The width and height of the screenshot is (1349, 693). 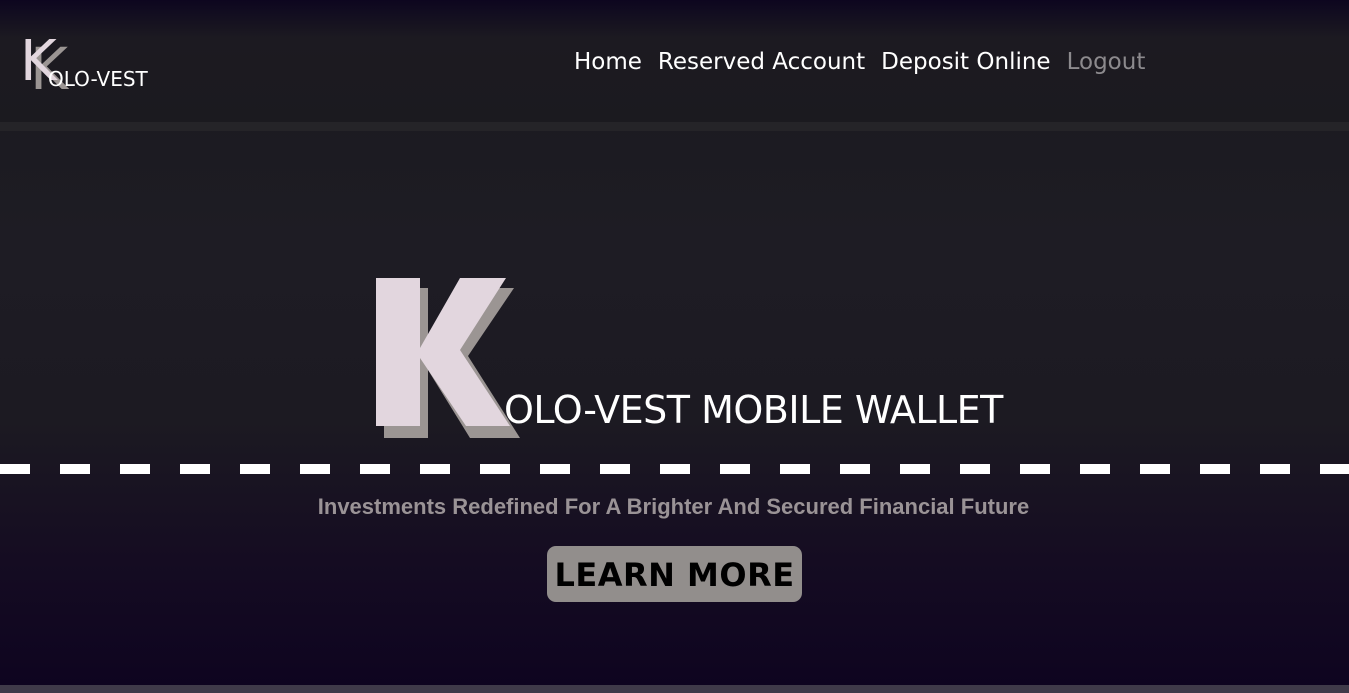 What do you see at coordinates (674, 689) in the screenshot?
I see `next-section-edge` at bounding box center [674, 689].